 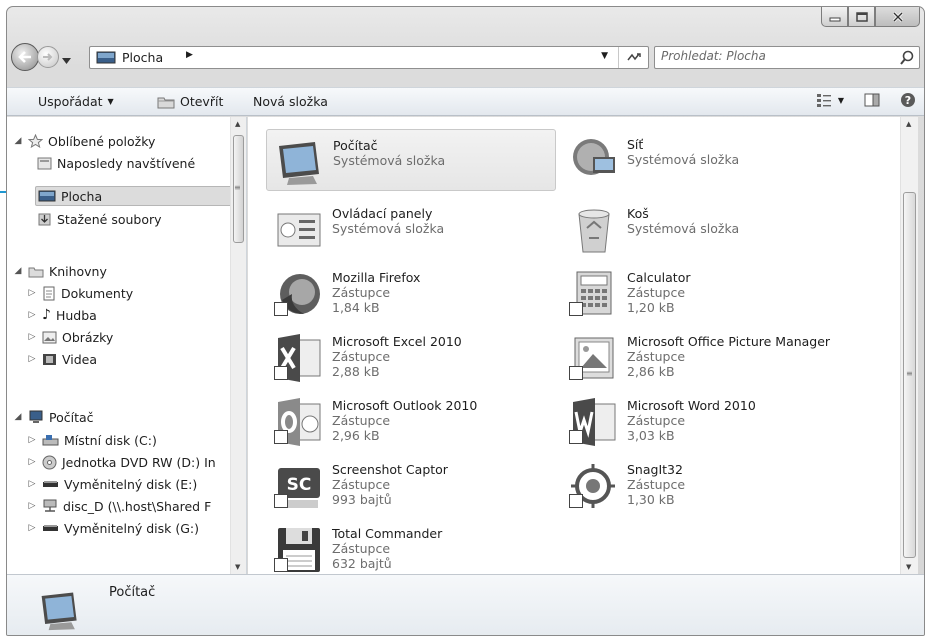 I want to click on nav-drive-g: ▷ Vyměnitelný disk (G:), so click(x=113, y=528).